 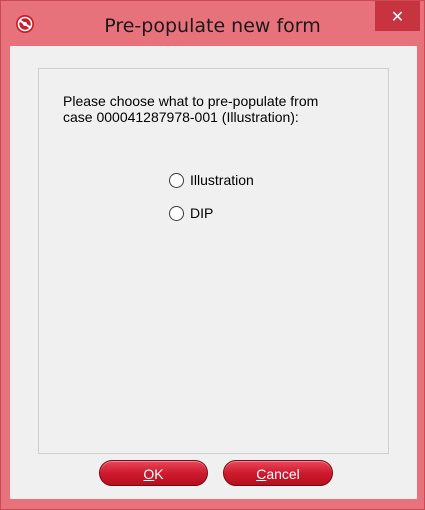 What do you see at coordinates (191, 101) in the screenshot?
I see `prompt-line-1: Please choose what to pre-populate from` at bounding box center [191, 101].